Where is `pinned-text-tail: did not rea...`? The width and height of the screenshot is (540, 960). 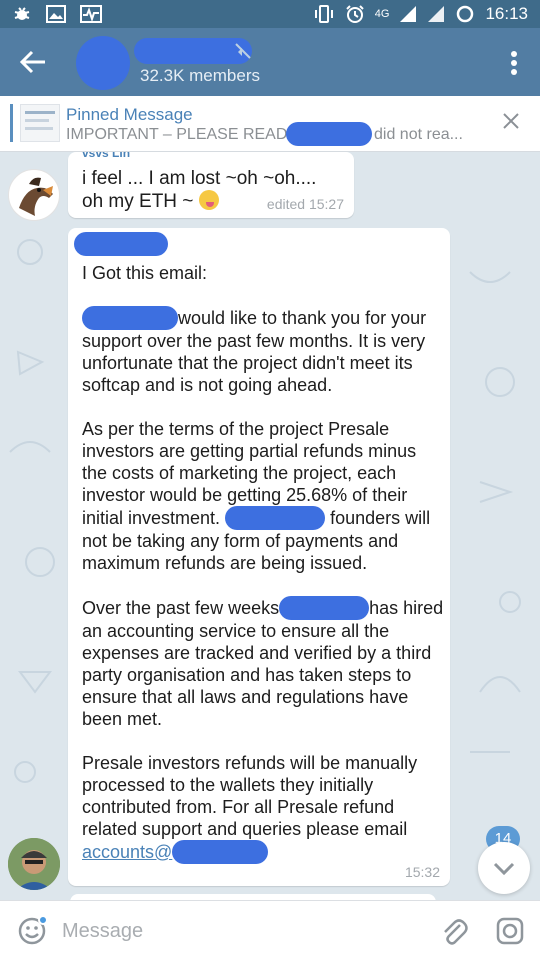 pinned-text-tail: did not rea... is located at coordinates (418, 134).